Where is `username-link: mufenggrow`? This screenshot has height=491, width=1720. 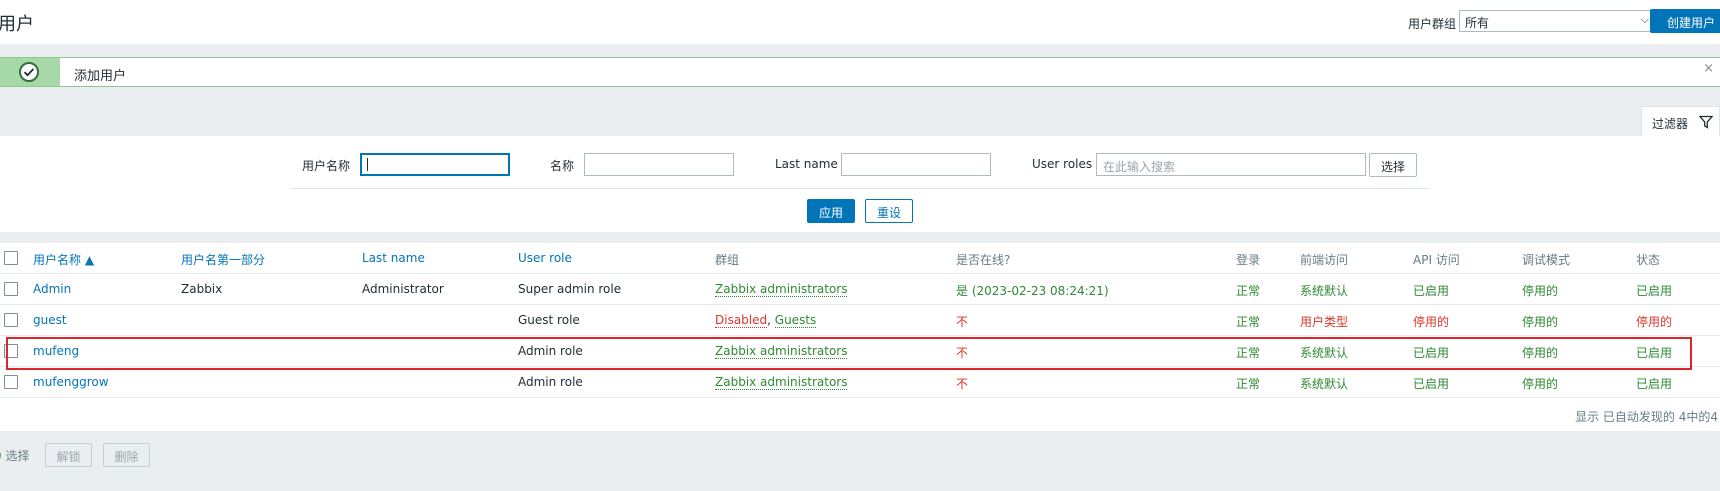
username-link: mufenggrow is located at coordinates (71, 382).